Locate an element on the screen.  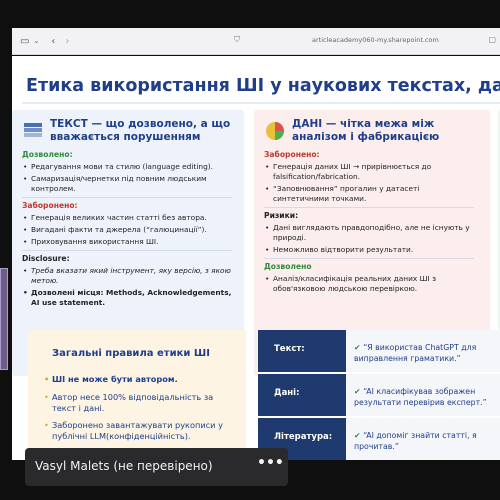
list-item: Неможливо відтворити результати. is located at coordinates (369, 250).